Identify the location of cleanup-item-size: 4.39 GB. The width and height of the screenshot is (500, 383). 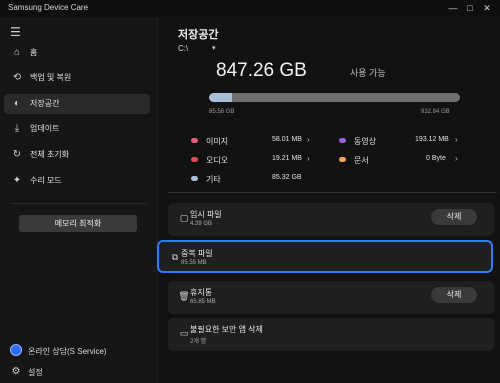
(201, 224).